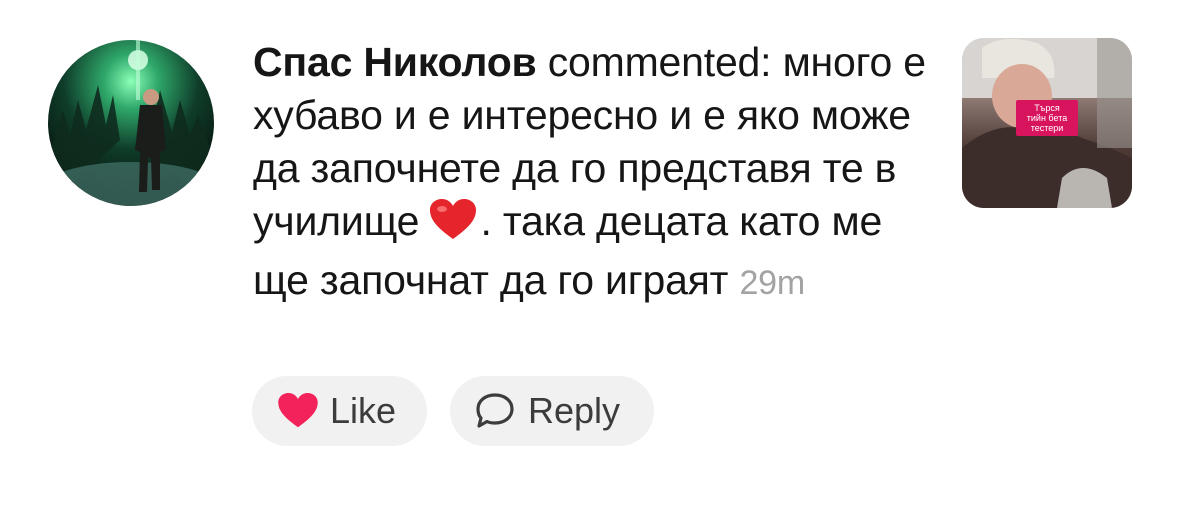 This screenshot has width=1179, height=507. What do you see at coordinates (574, 410) in the screenshot?
I see `reply-label: Reply` at bounding box center [574, 410].